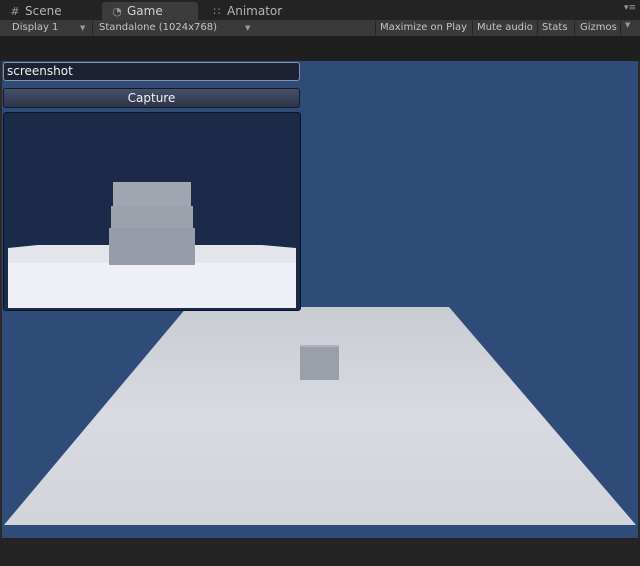 The height and width of the screenshot is (566, 640). I want to click on game-view-top-margin, so click(320, 49).